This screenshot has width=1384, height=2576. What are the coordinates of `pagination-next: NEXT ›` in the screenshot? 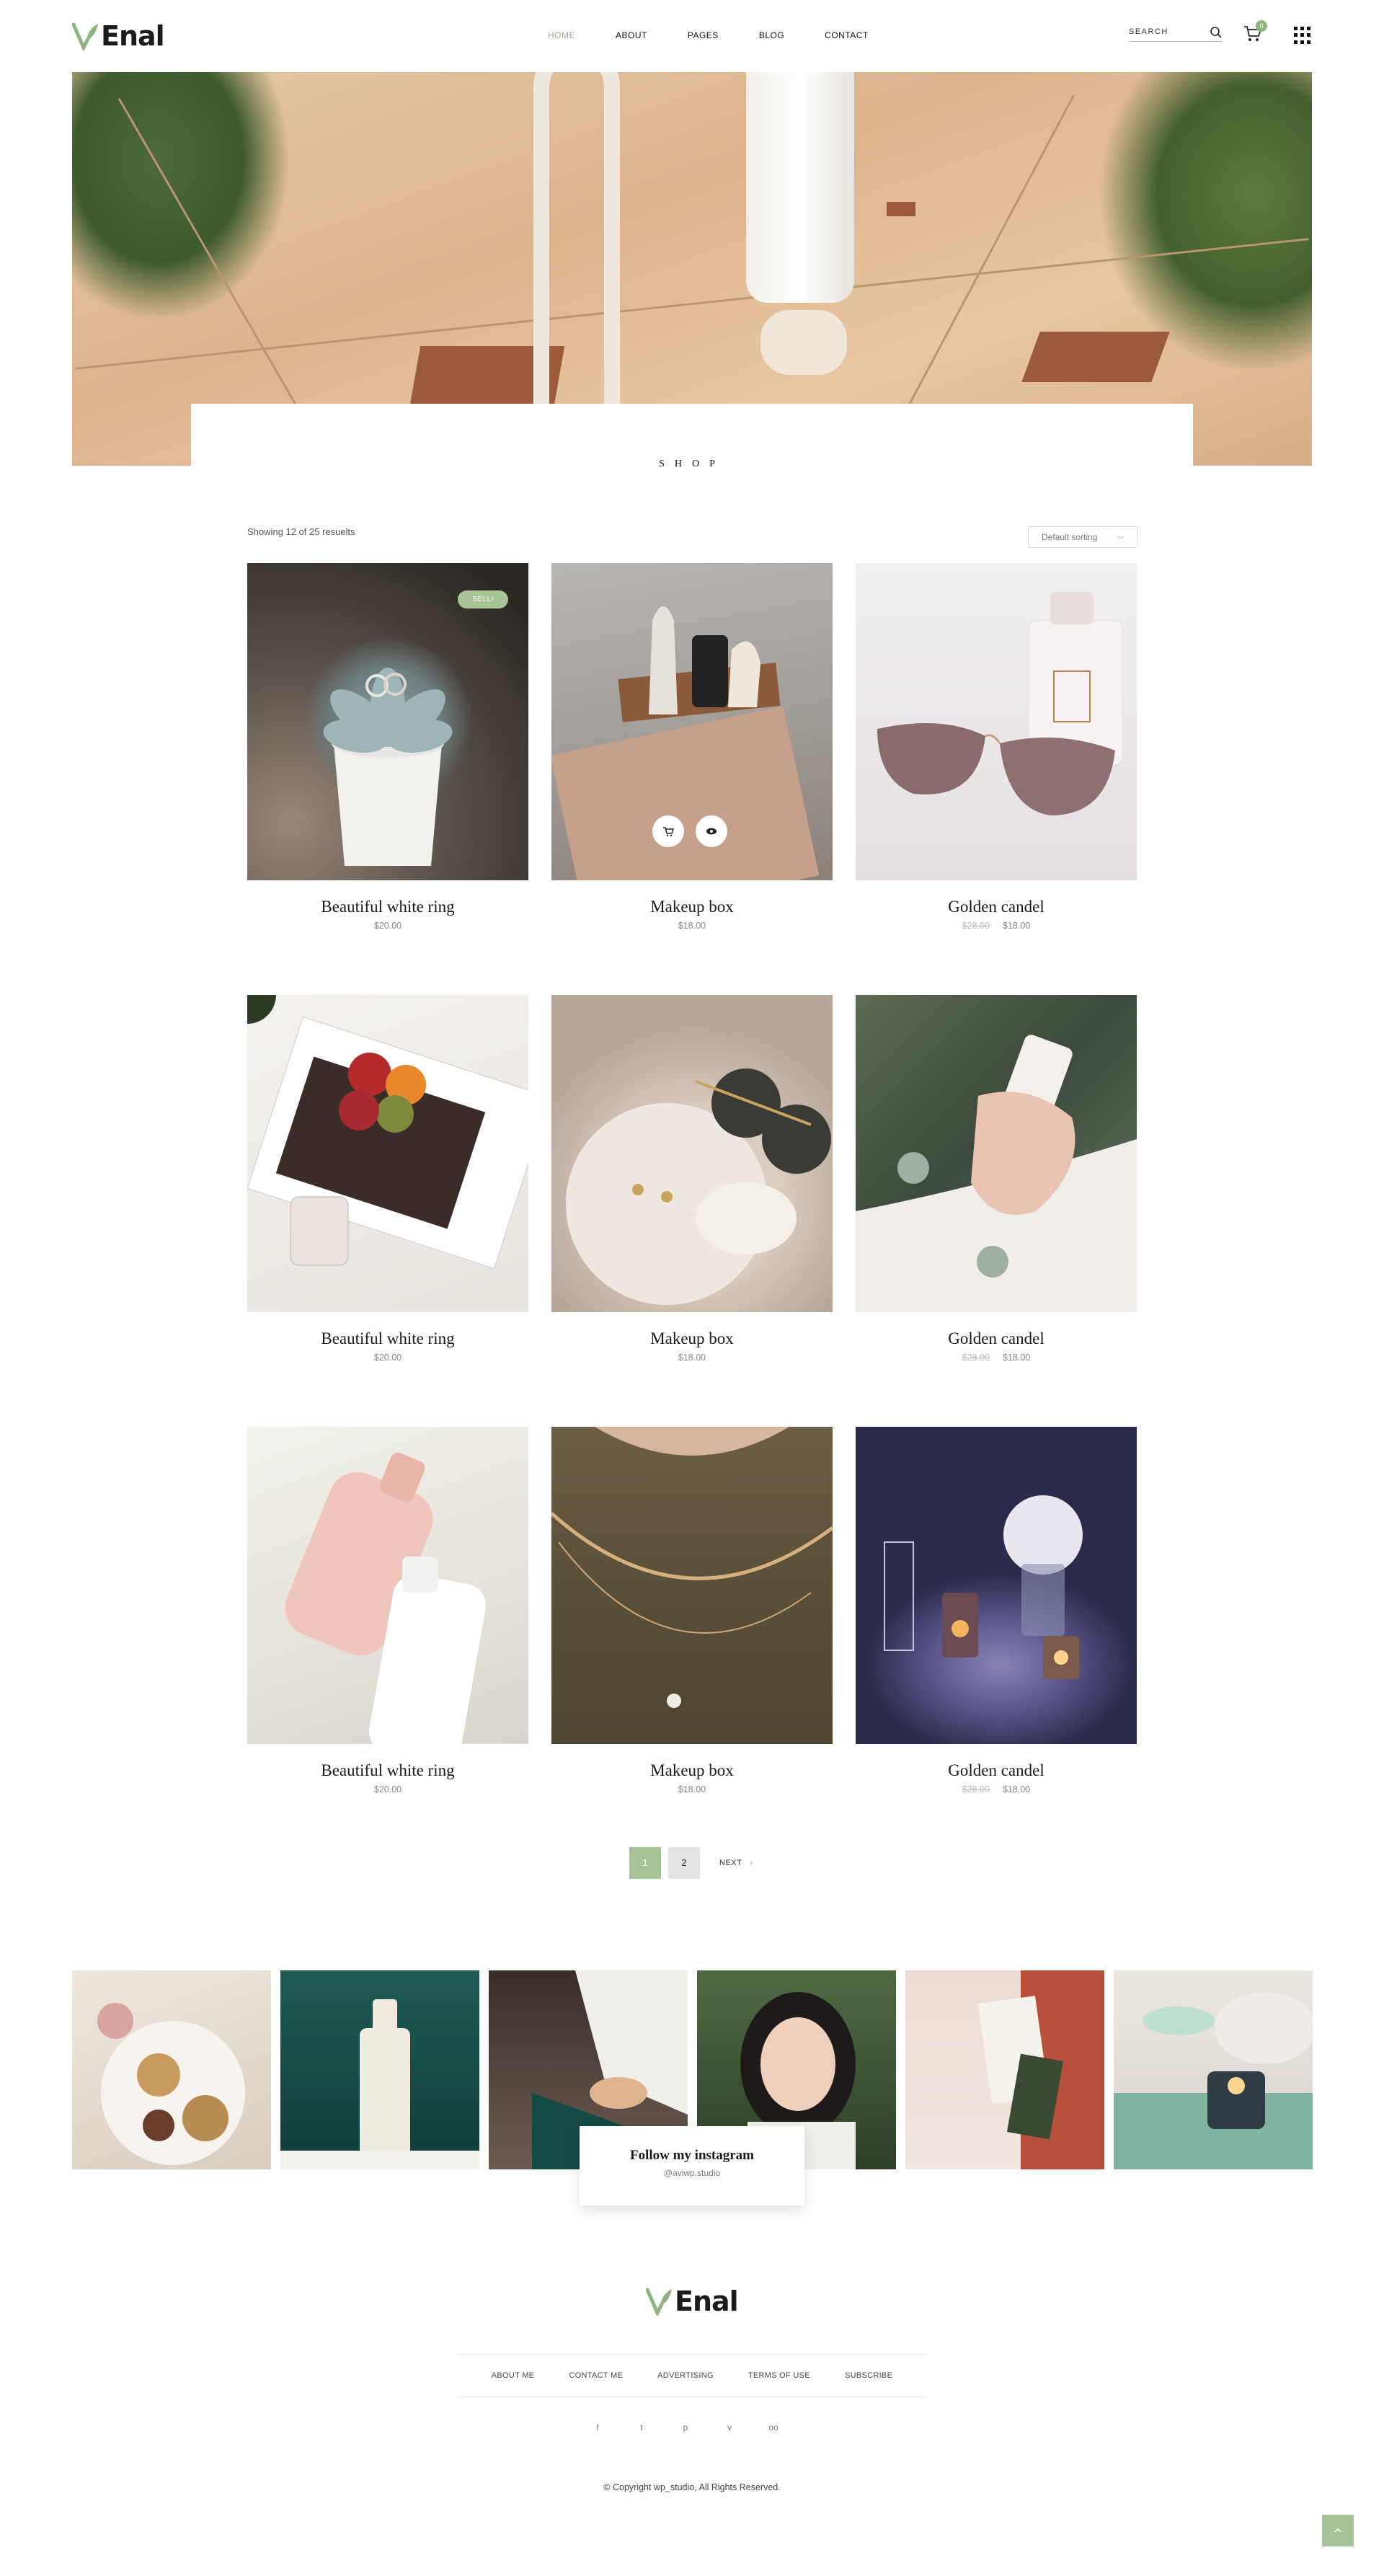 It's located at (736, 1863).